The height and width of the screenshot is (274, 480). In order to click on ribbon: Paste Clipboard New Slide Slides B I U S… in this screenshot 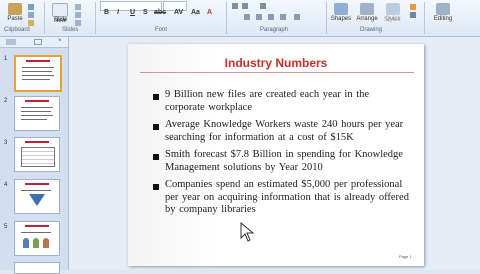, I will do `click(240, 18)`.